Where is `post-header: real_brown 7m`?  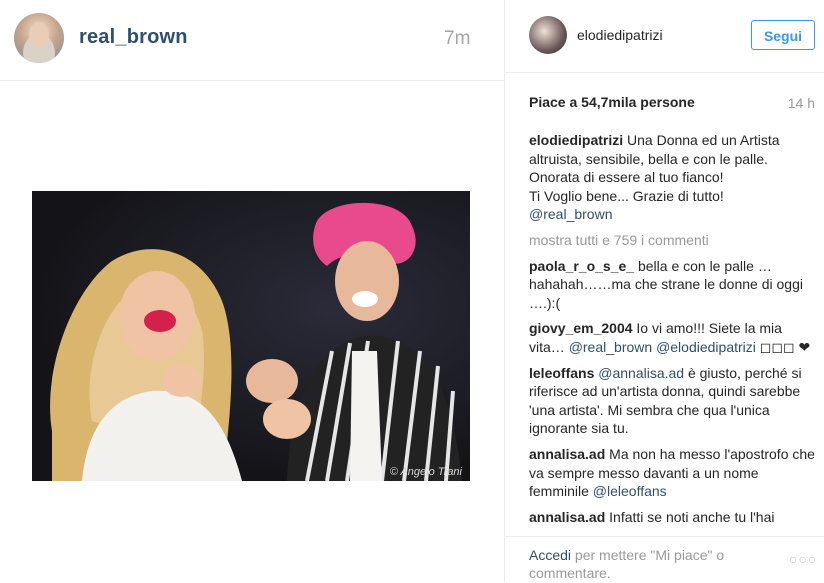
post-header: real_brown 7m is located at coordinates (252, 40).